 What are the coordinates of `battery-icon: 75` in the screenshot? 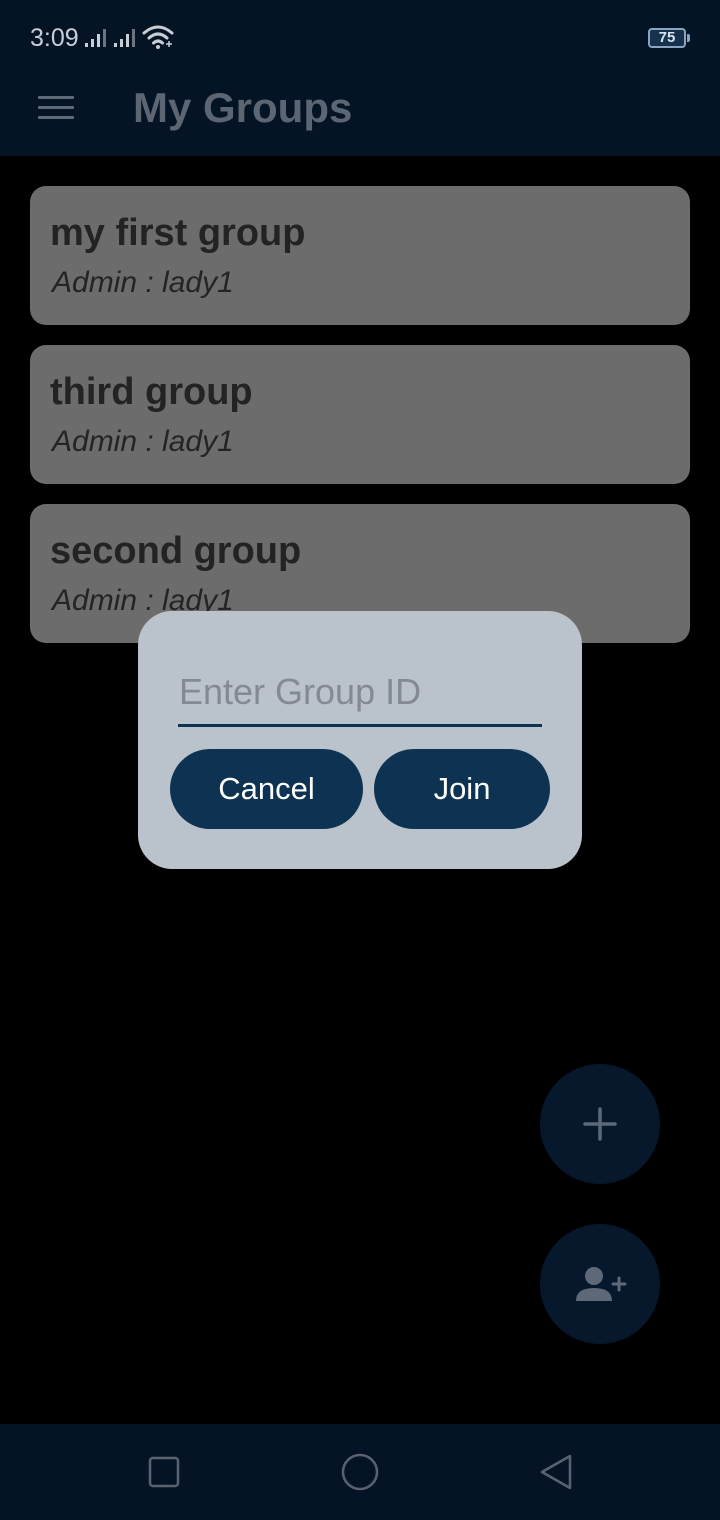 It's located at (667, 38).